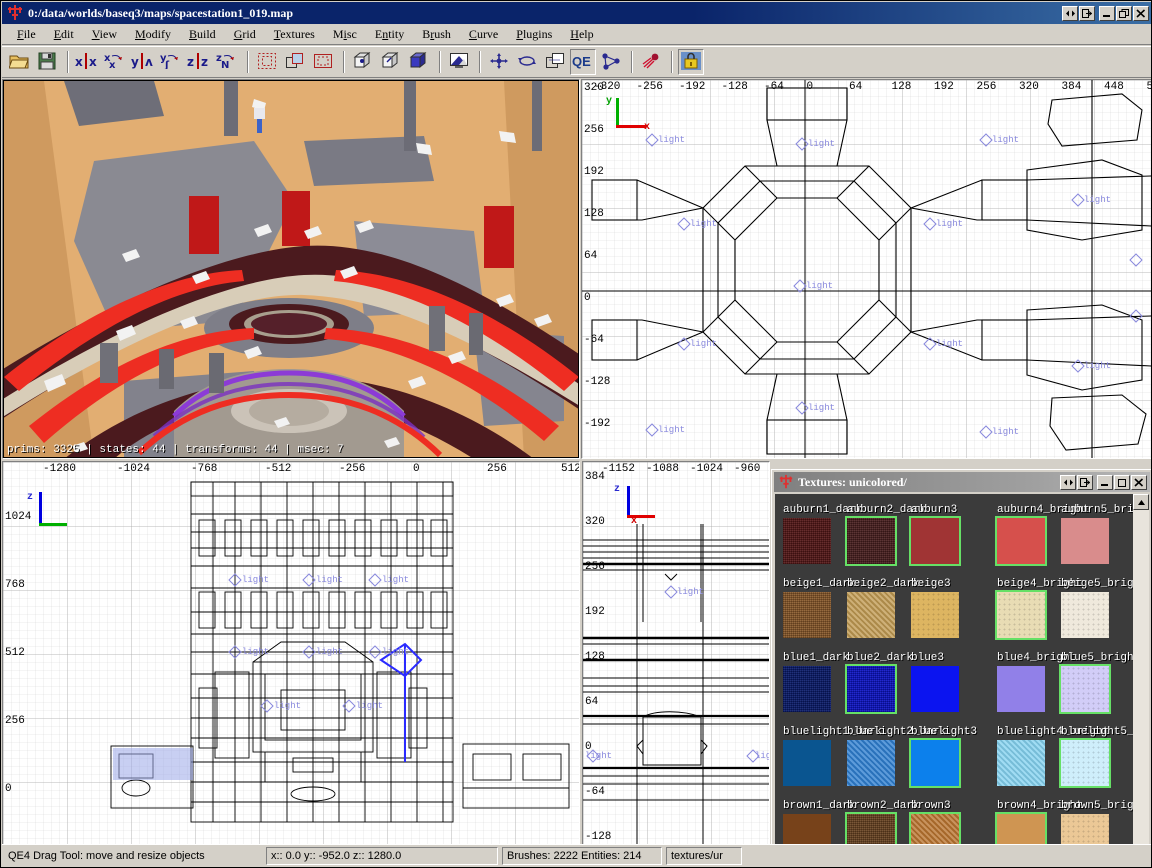 The image size is (1152, 868). I want to click on menu-view: View, so click(104, 34).